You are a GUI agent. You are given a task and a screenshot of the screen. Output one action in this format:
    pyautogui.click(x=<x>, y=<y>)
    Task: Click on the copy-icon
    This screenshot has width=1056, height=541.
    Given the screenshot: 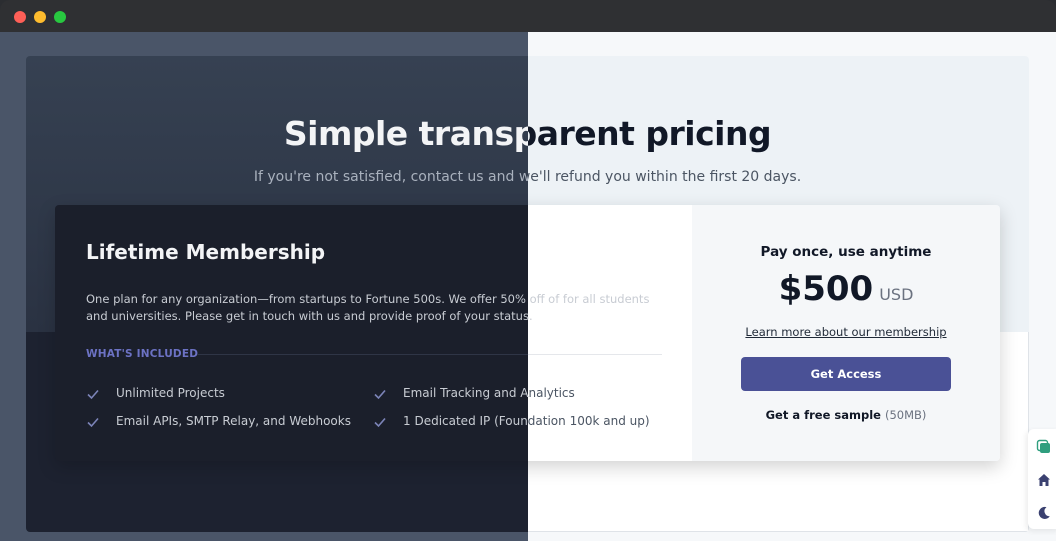 What is the action you would take?
    pyautogui.click(x=1044, y=447)
    